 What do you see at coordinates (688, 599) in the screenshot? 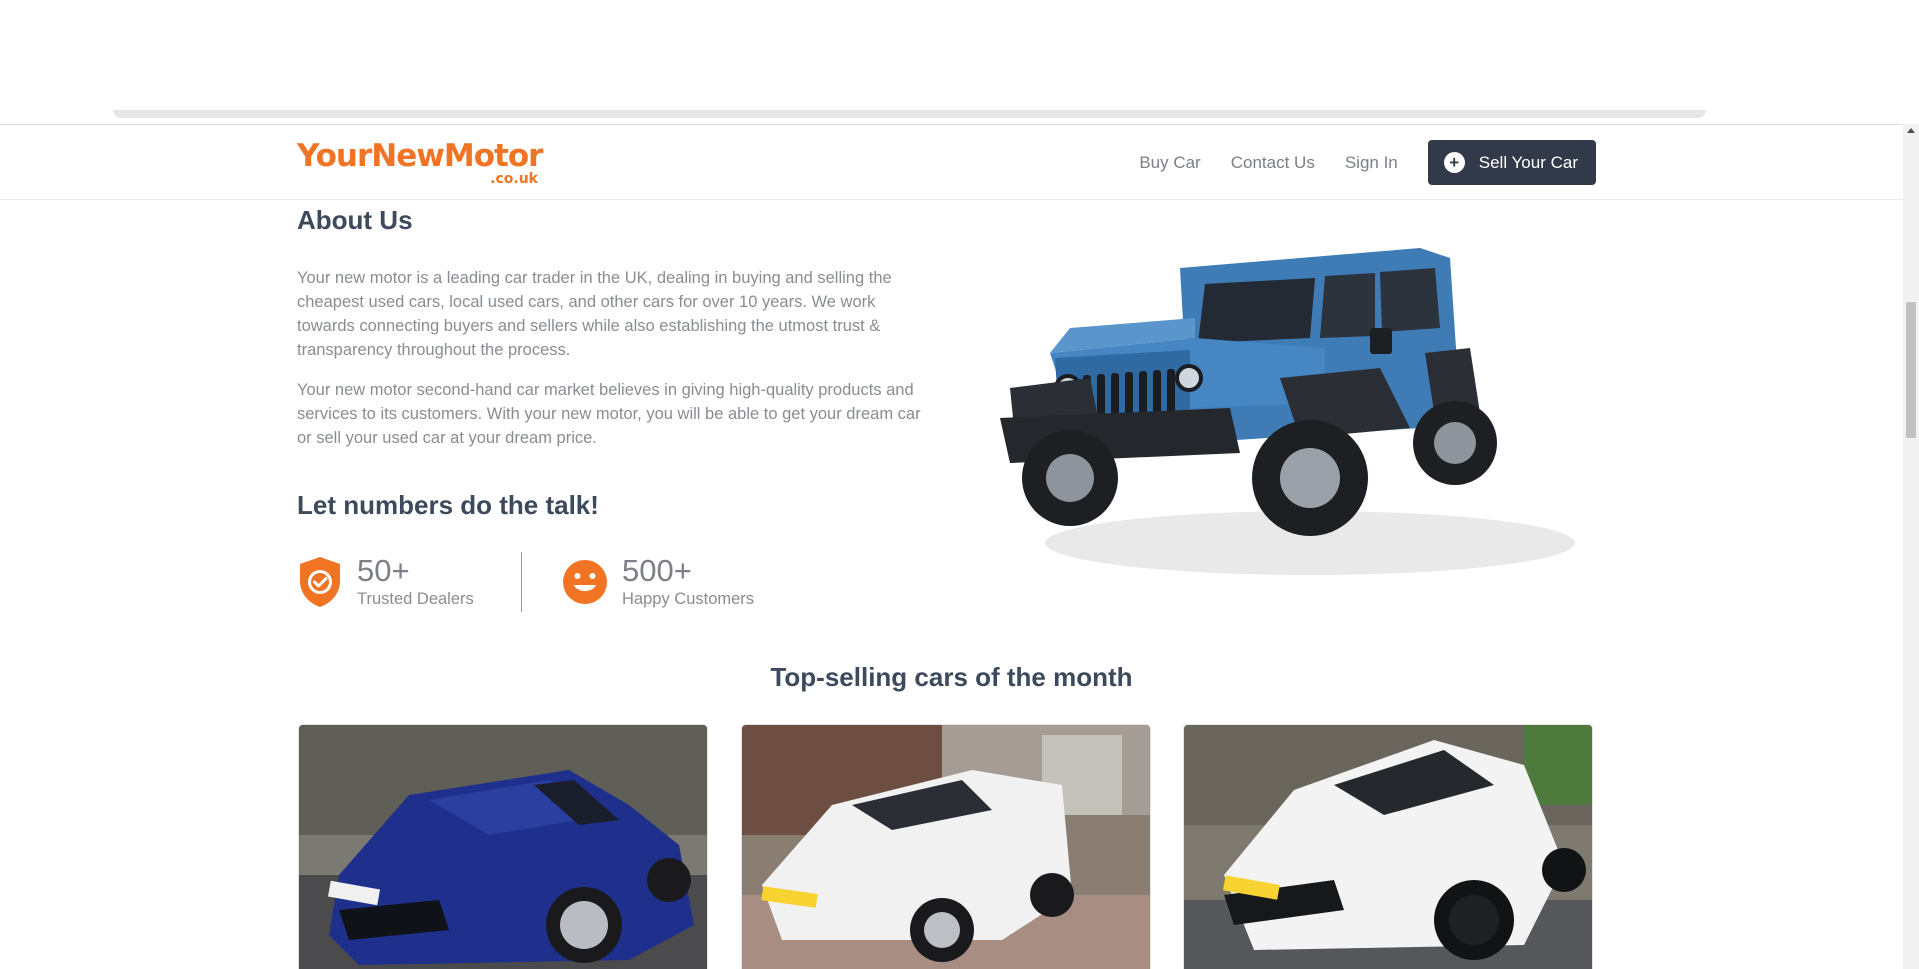
I see `stat-label: Happy Customers` at bounding box center [688, 599].